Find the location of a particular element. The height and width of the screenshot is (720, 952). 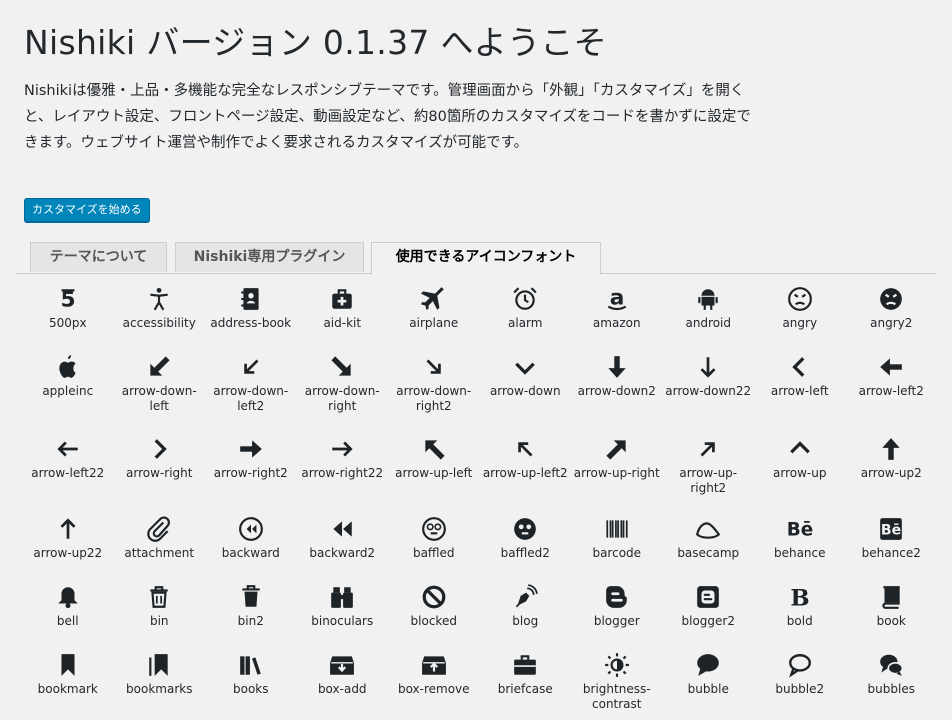

icon-label: binoculars is located at coordinates (342, 621).